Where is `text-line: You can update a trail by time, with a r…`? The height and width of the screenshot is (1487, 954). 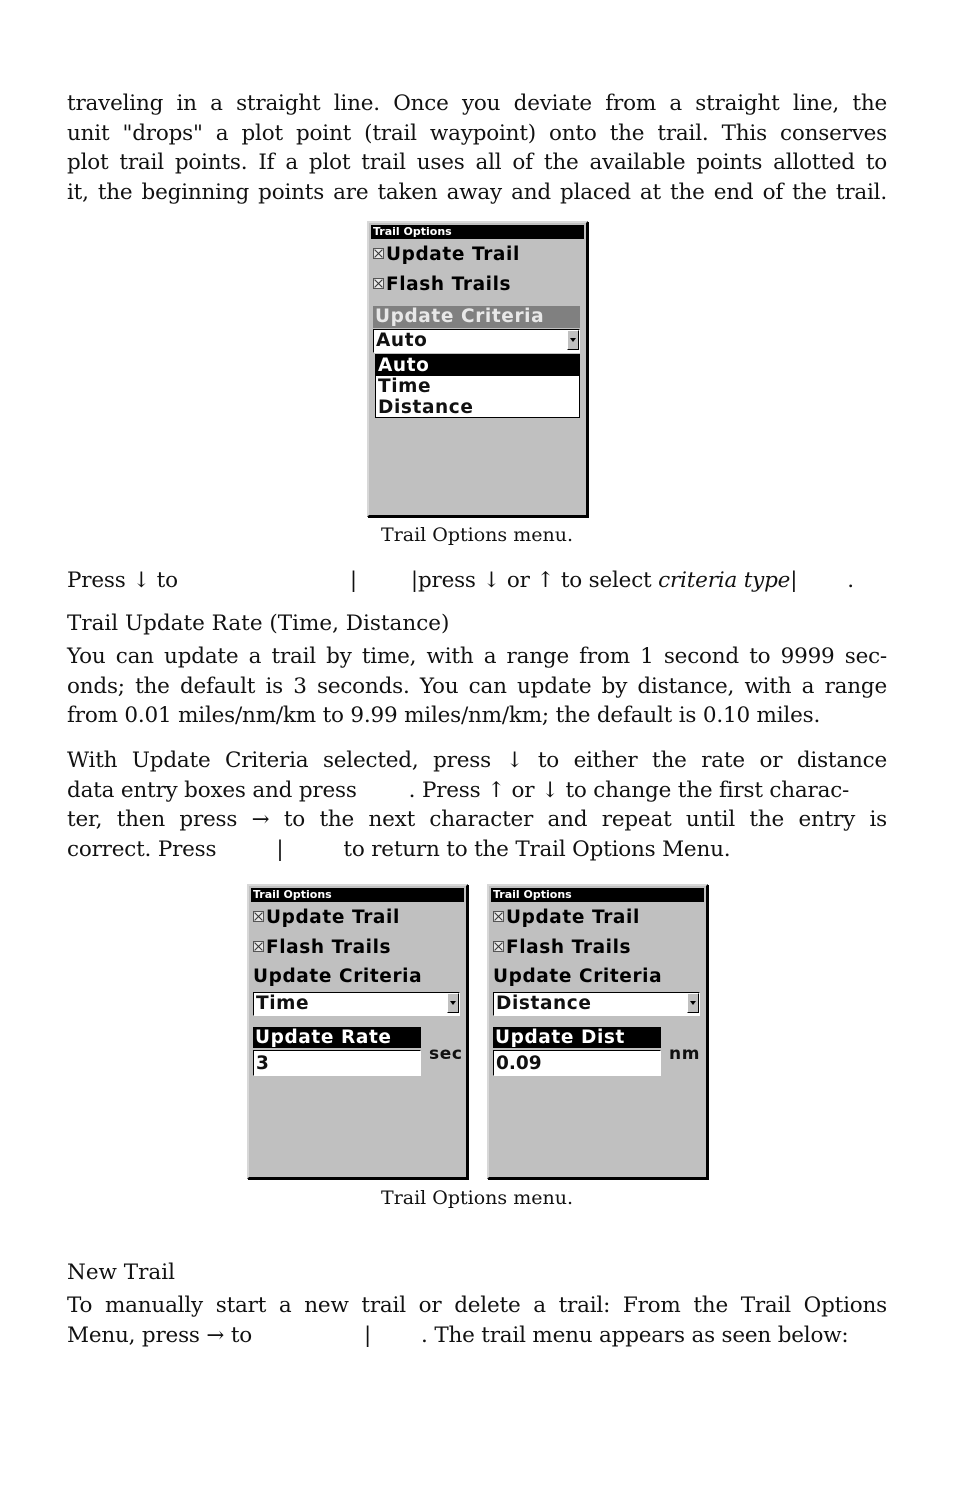 text-line: You can update a trail by time, with a r… is located at coordinates (477, 656).